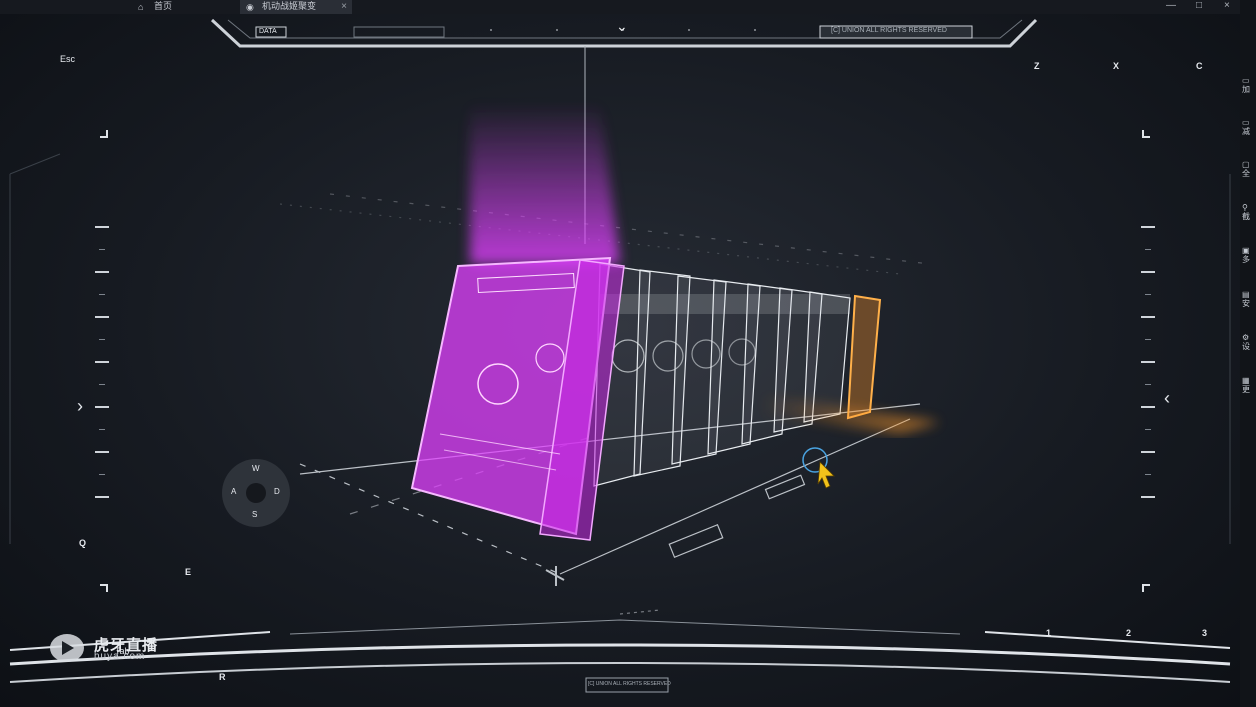  Describe the element at coordinates (1199, 6) in the screenshot. I see `maximize-icon: □` at that location.